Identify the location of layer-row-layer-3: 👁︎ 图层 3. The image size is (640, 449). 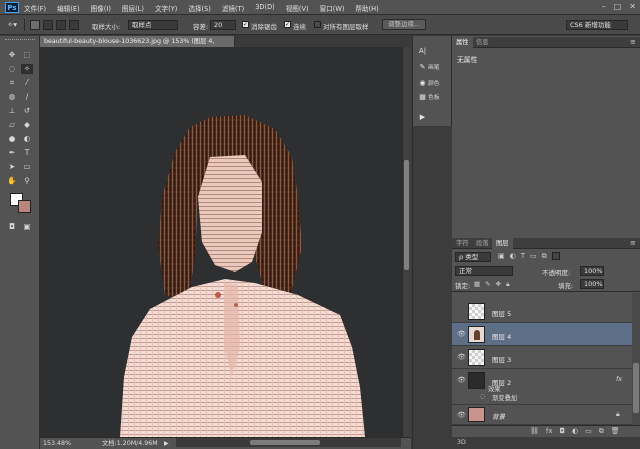
(542, 357).